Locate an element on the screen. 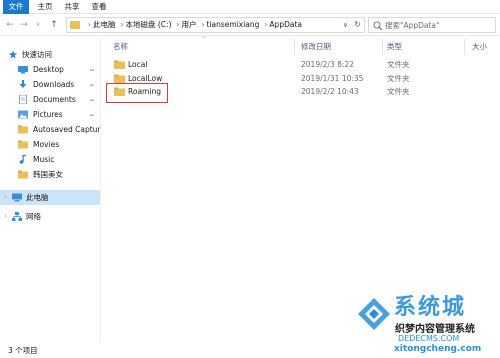  breadcrumb-this-pc: 此电脑 is located at coordinates (104, 24).